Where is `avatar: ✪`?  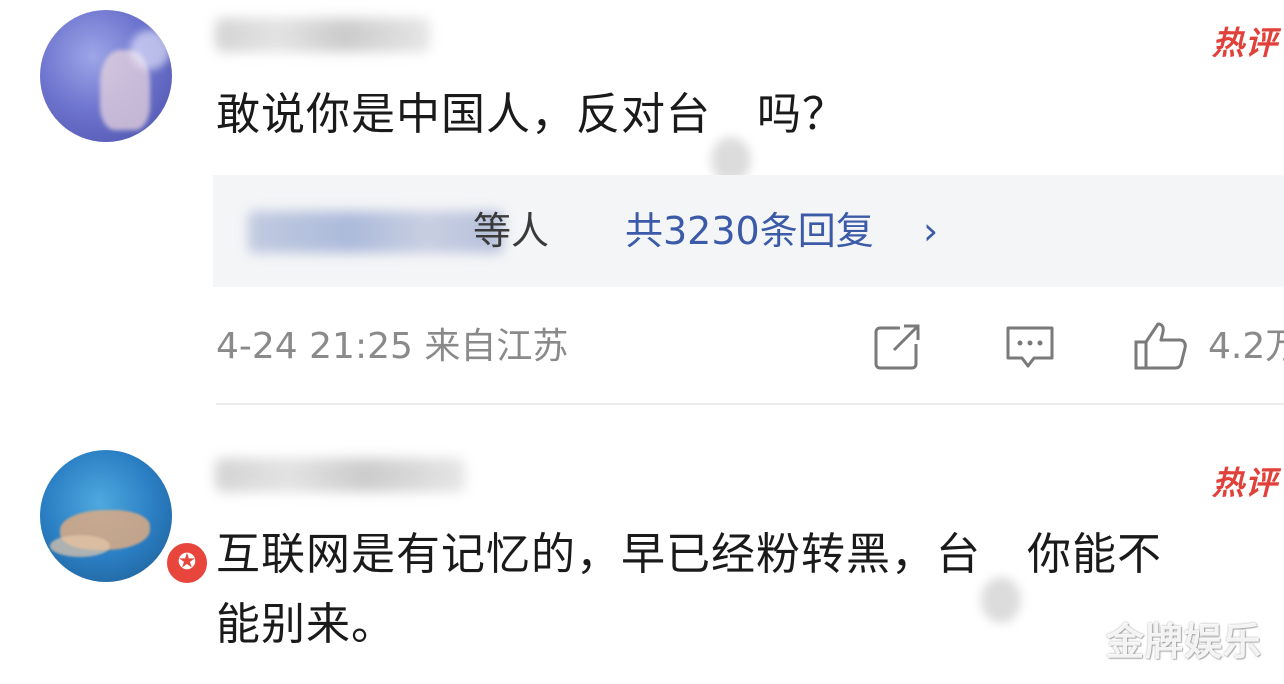 avatar: ✪ is located at coordinates (125, 518).